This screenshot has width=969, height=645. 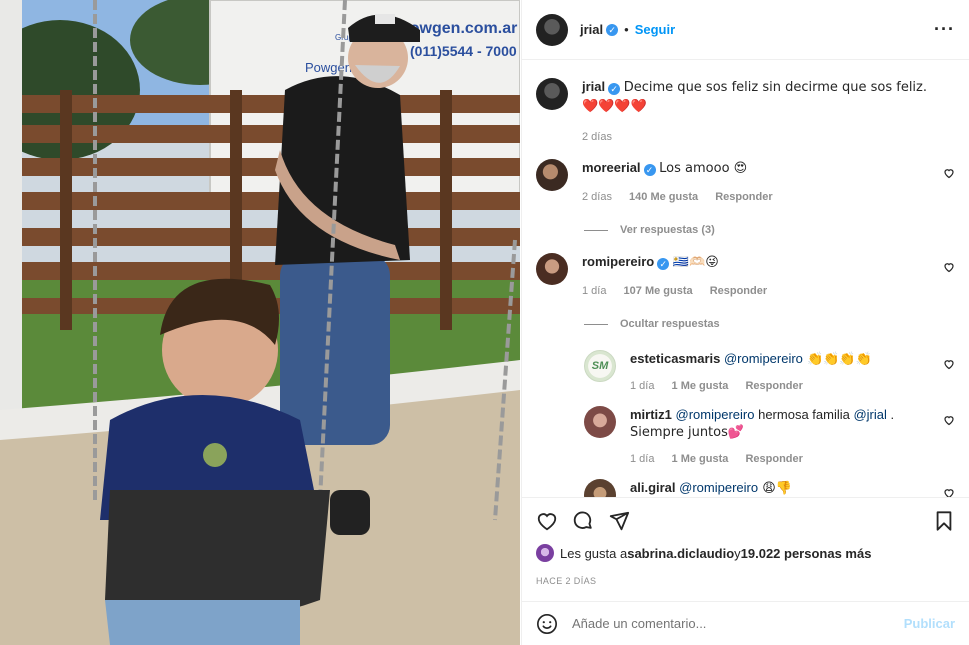 What do you see at coordinates (328, 67) in the screenshot?
I see `sign-side: Powgen` at bounding box center [328, 67].